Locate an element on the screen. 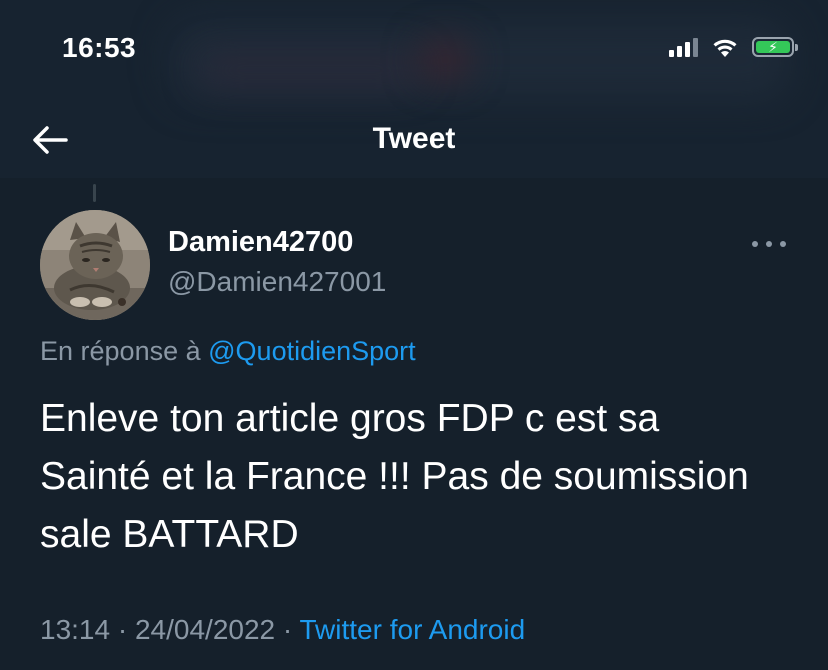 The height and width of the screenshot is (670, 828). charging-bolt-icon: ⚡ is located at coordinates (773, 47).